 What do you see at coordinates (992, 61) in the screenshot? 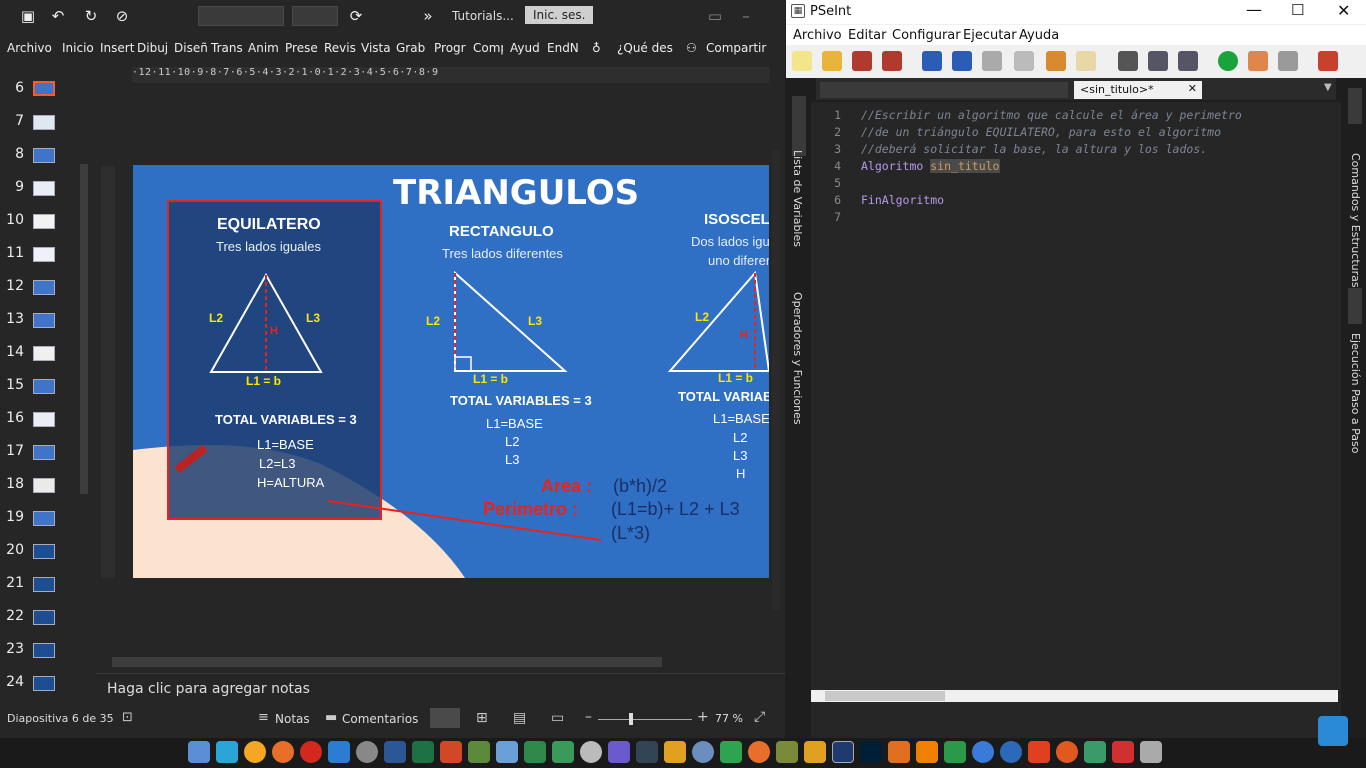
I see `cut-icon` at bounding box center [992, 61].